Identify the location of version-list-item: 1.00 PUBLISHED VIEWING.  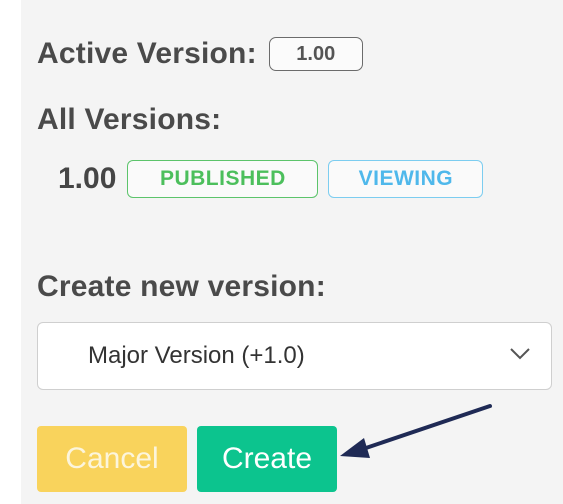
(271, 179).